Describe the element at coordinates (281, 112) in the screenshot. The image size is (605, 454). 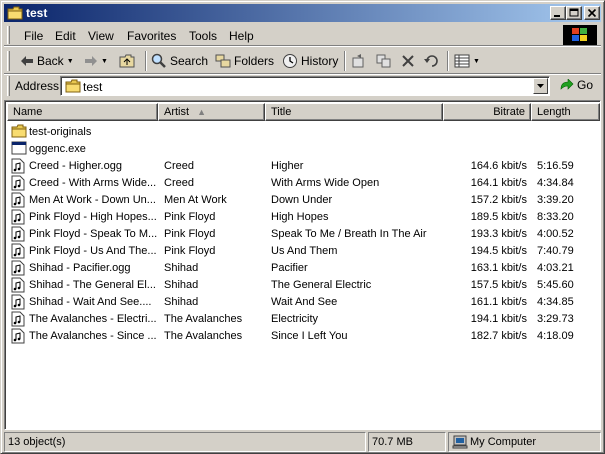
I see `column-title-label: Title` at that location.